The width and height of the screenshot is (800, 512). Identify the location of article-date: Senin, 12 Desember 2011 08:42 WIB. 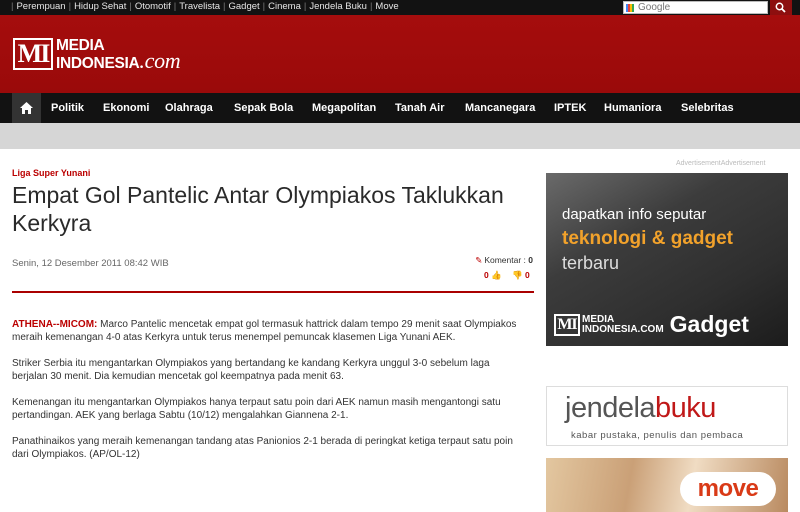
(90, 263).